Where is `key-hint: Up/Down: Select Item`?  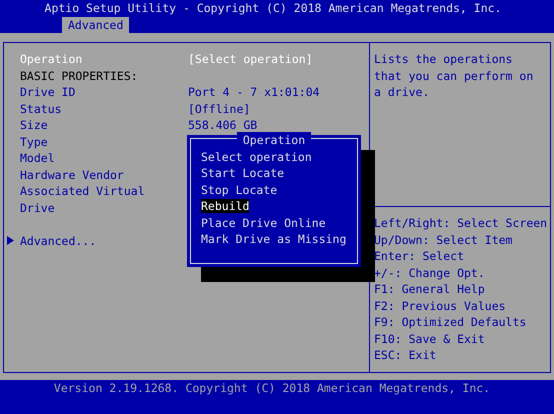
key-hint: Up/Down: Select Item is located at coordinates (444, 240).